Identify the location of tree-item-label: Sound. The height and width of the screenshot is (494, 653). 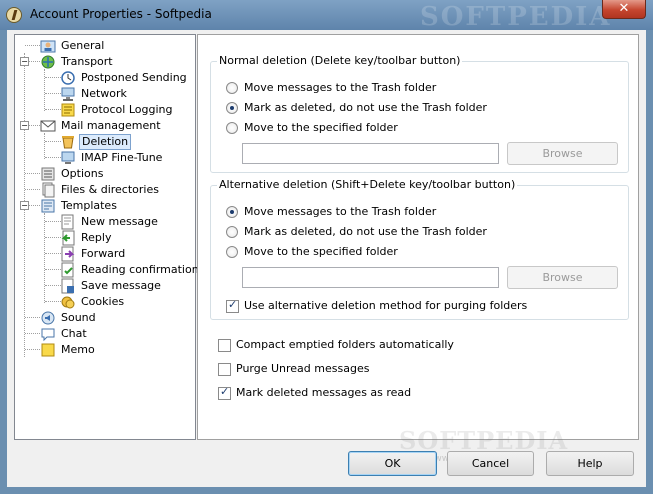
(78, 317).